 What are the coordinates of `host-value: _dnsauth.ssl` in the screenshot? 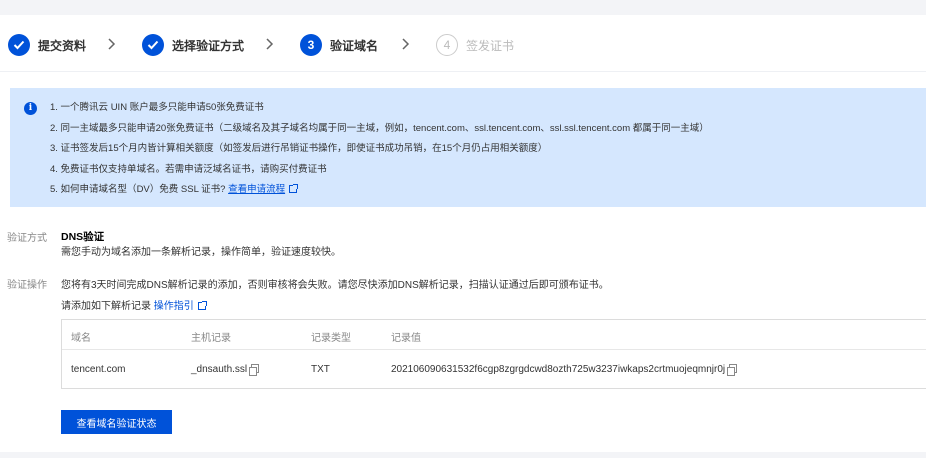 It's located at (219, 369).